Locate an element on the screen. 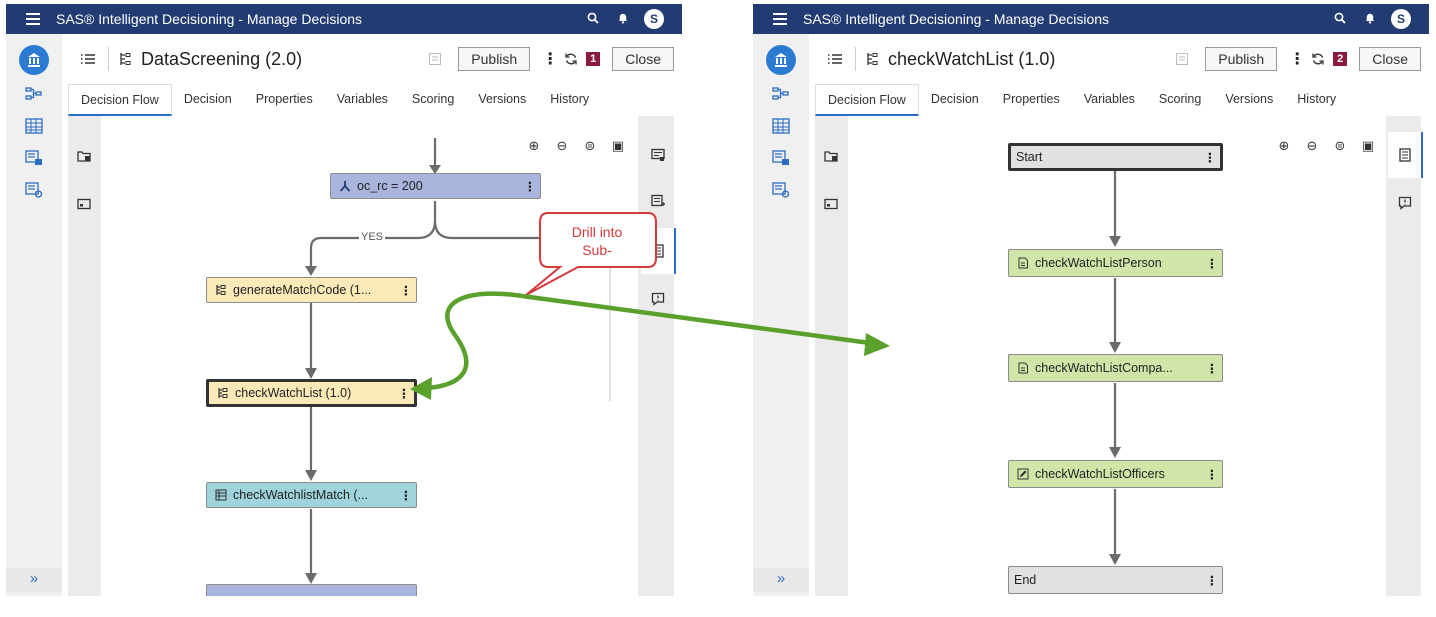 The image size is (1436, 617). subdecision-node-generatematchcode: generateMatchCode (1... ⋮ is located at coordinates (311, 290).